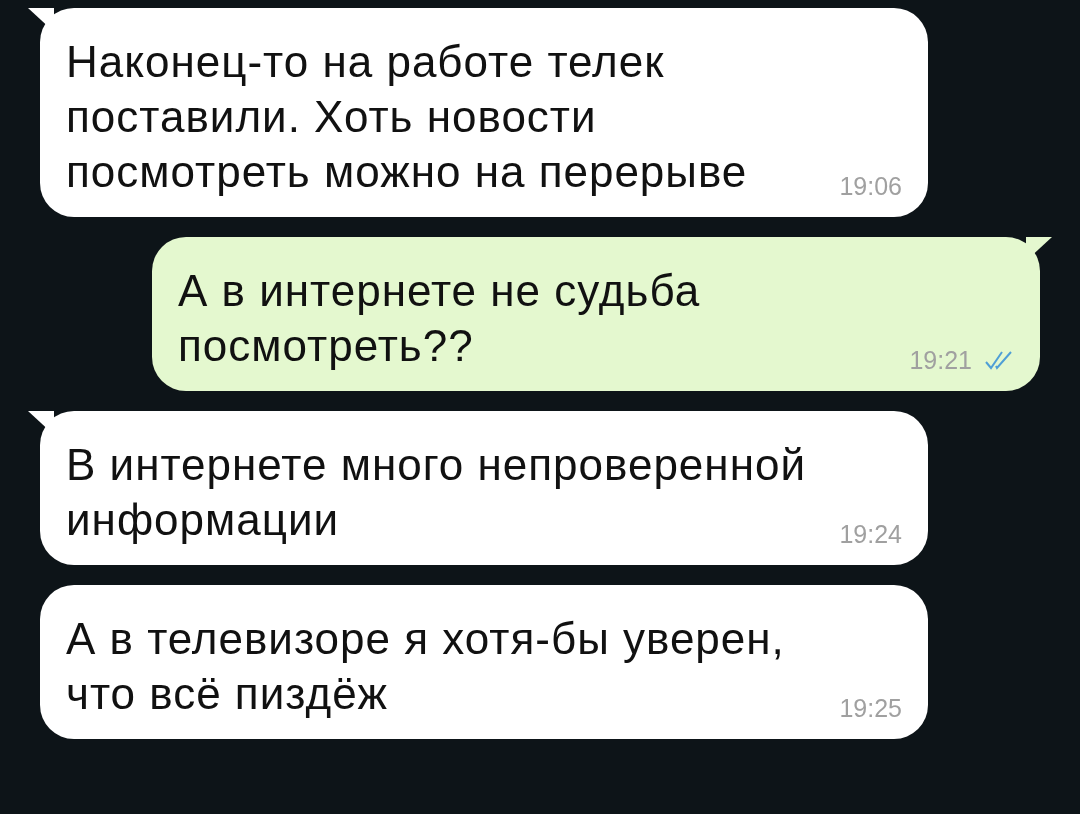 This screenshot has width=1080, height=814. I want to click on message-time: 19:24, so click(870, 534).